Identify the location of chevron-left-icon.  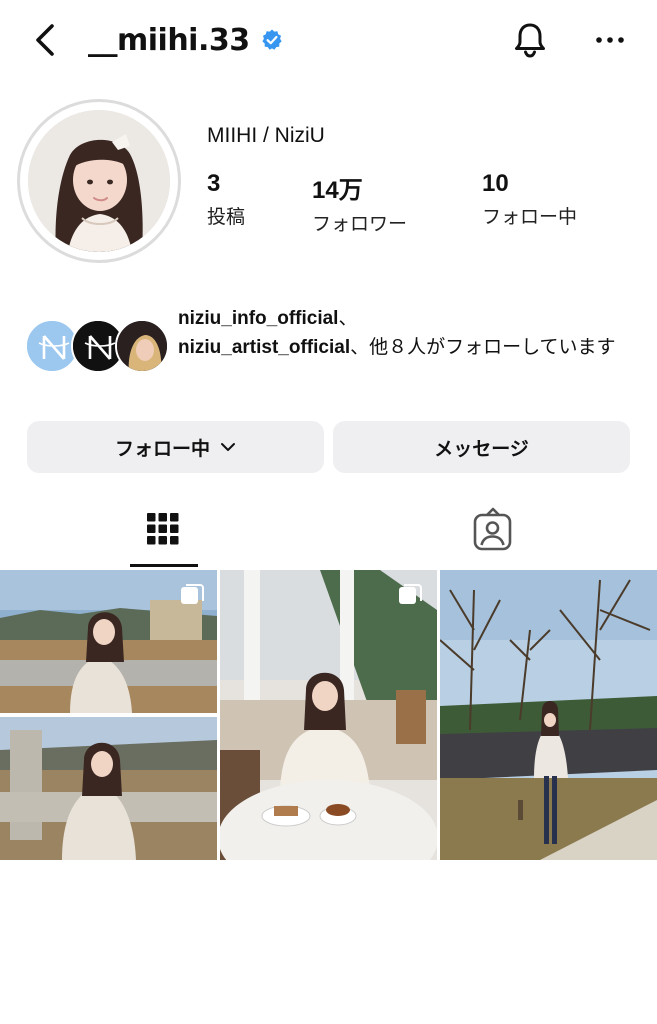
(45, 40).